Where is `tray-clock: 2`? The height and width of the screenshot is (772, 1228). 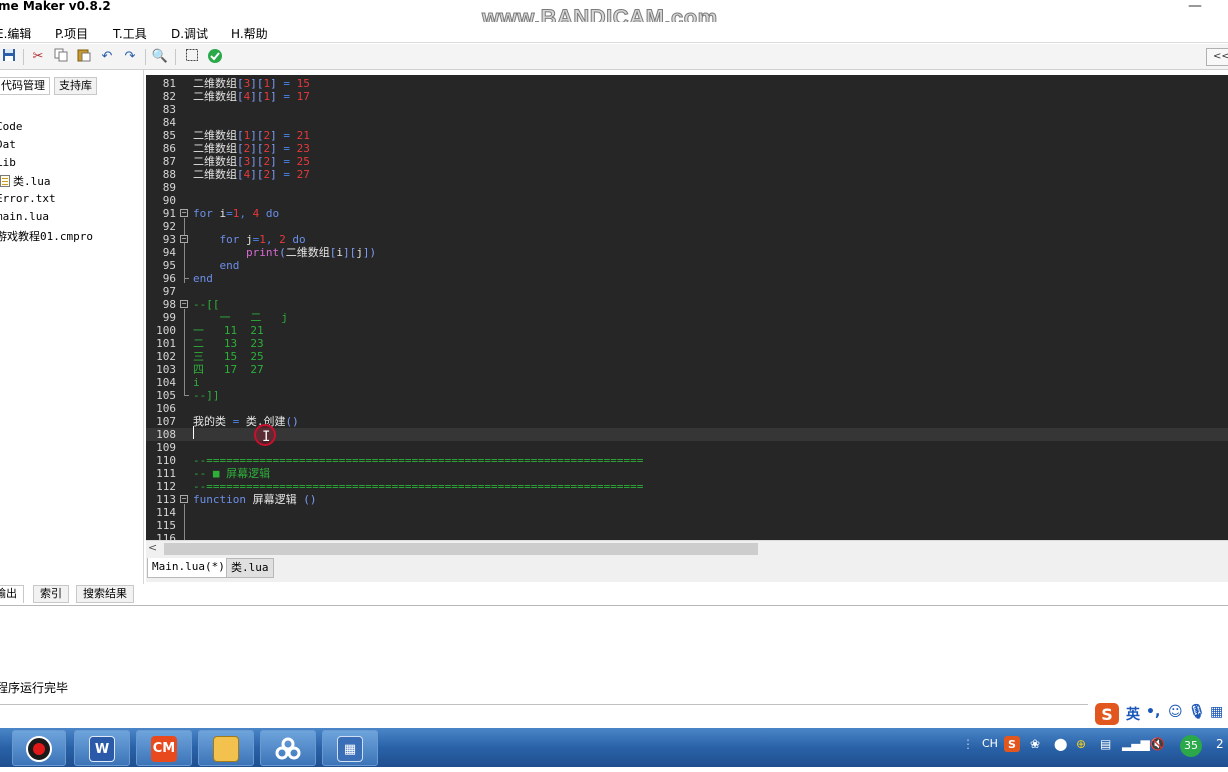 tray-clock: 2 is located at coordinates (1220, 744).